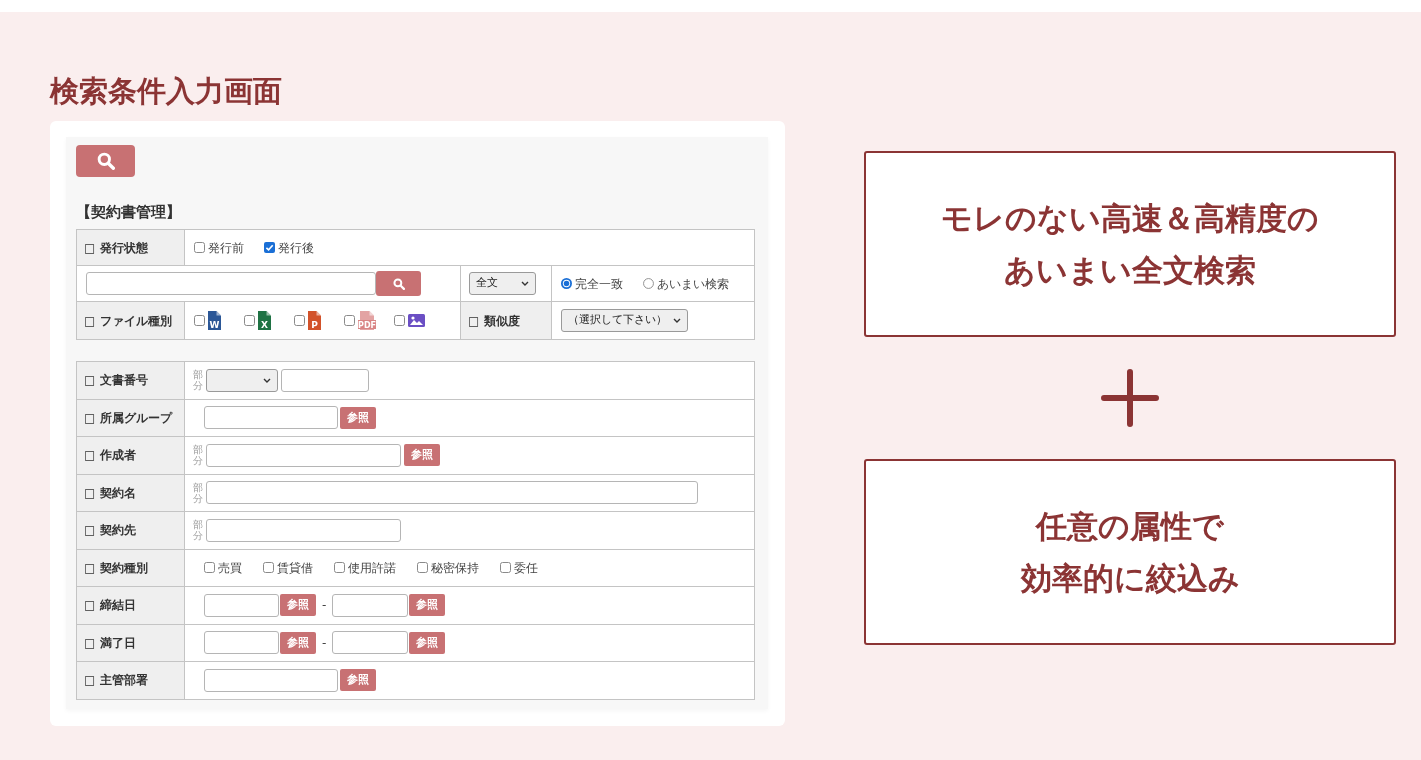  What do you see at coordinates (526, 568) in the screenshot?
I see `option-label: 委任` at bounding box center [526, 568].